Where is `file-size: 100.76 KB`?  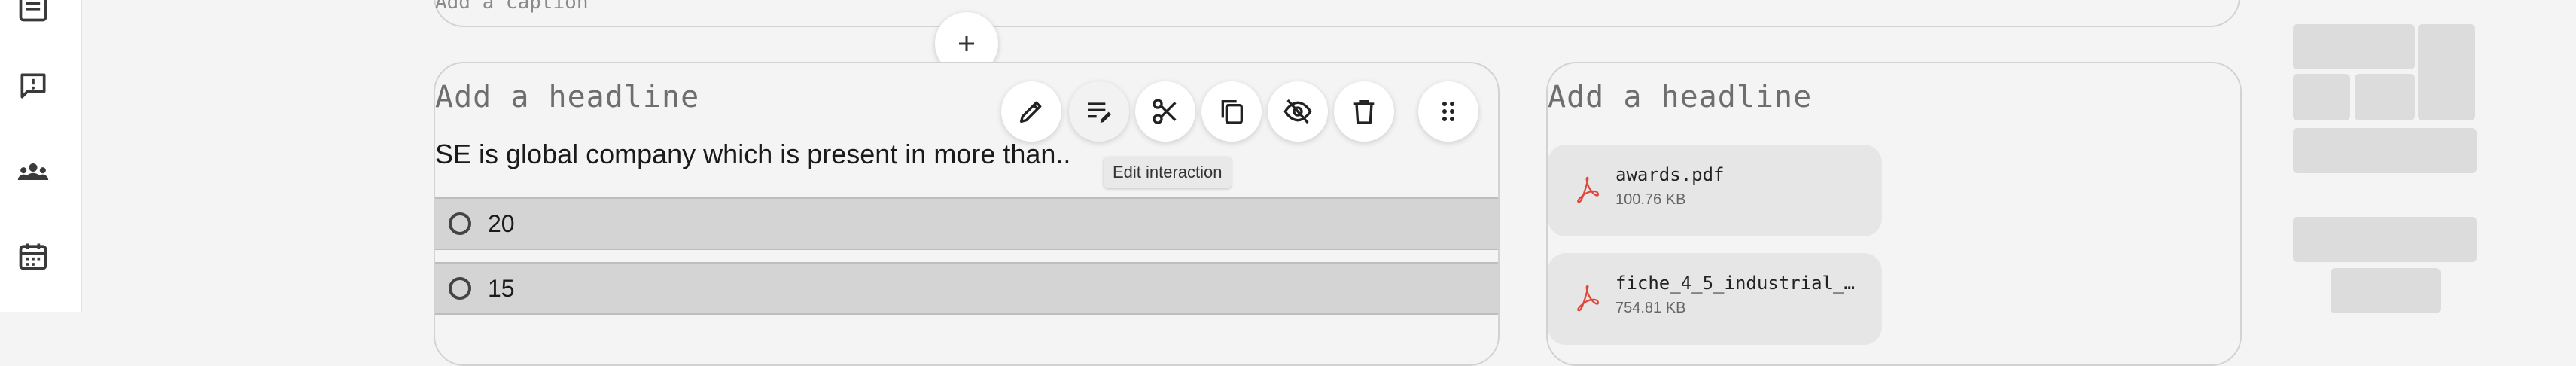
file-size: 100.76 KB is located at coordinates (1650, 199).